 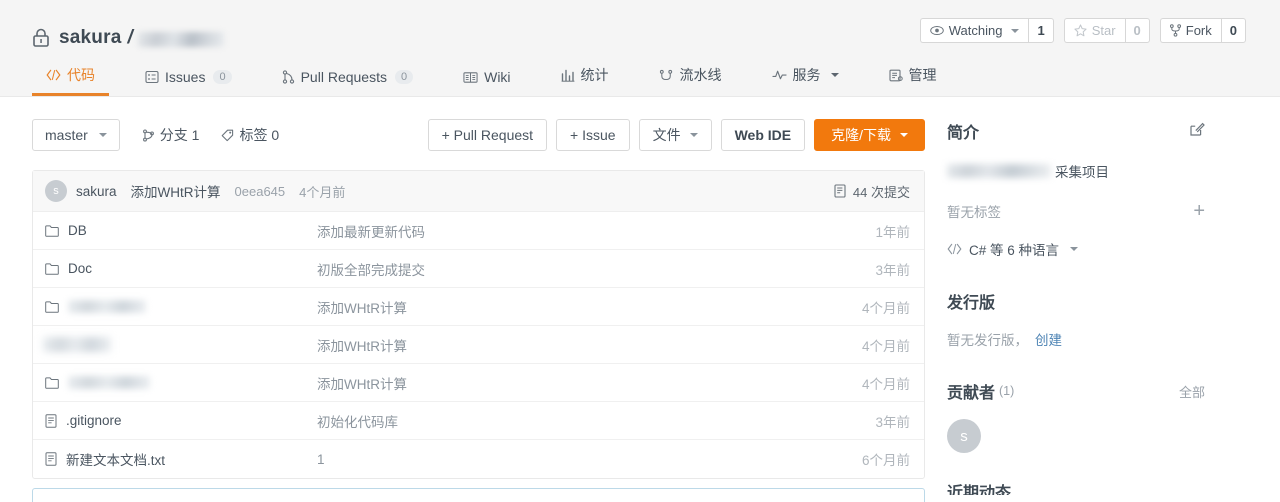 What do you see at coordinates (343, 77) in the screenshot?
I see `tab-pull-requests-label: Pull Requests` at bounding box center [343, 77].